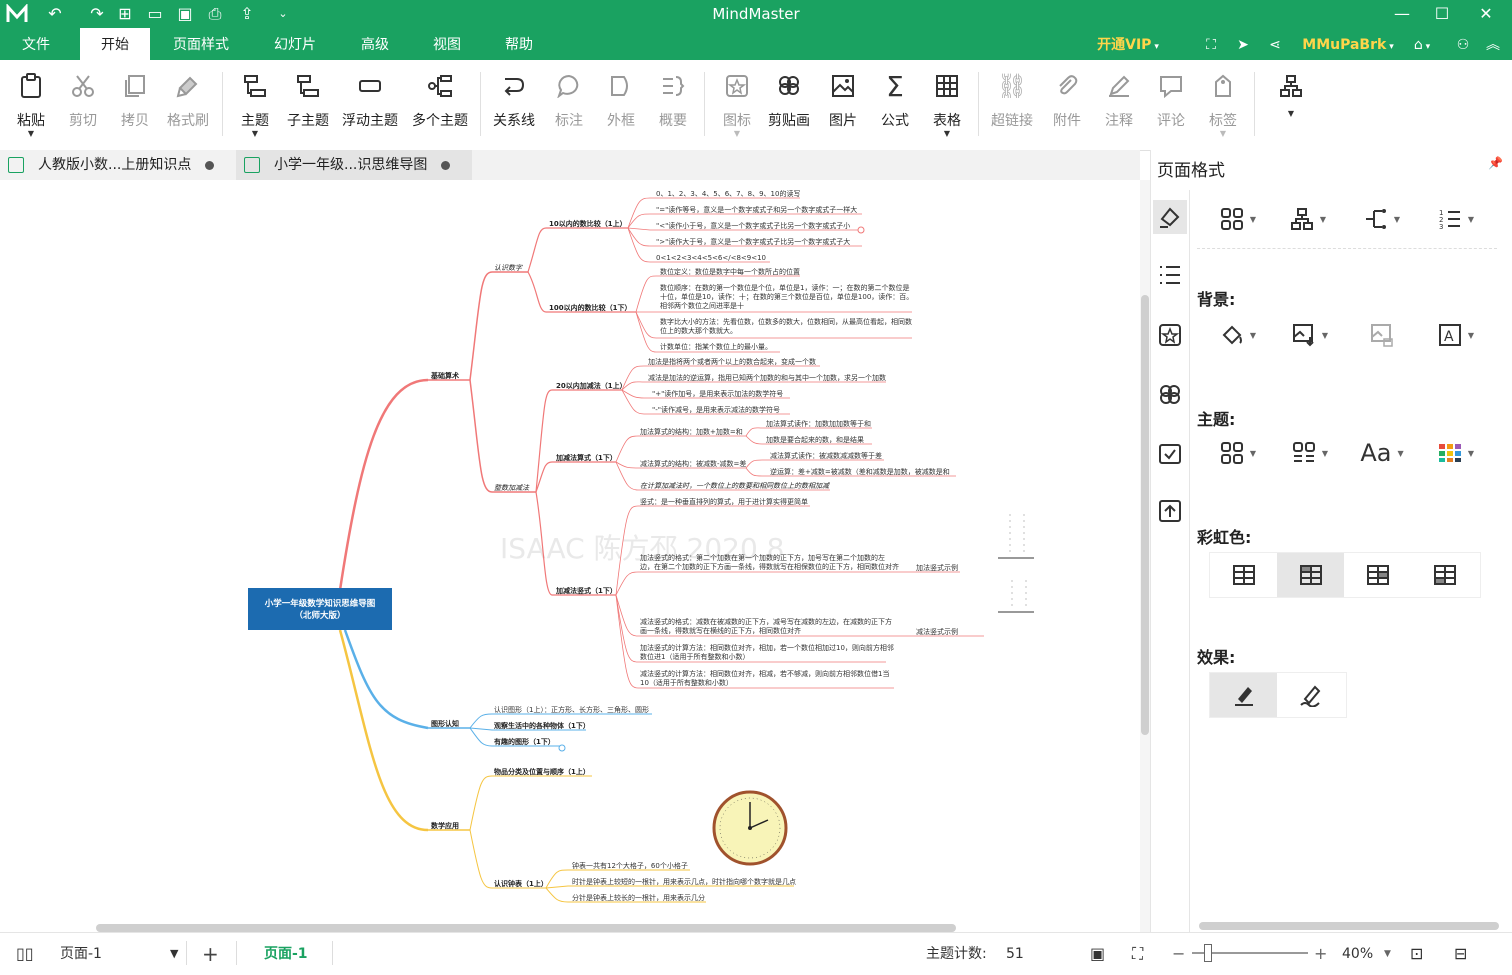  Describe the element at coordinates (542, 771) in the screenshot. I see `node-classify: 物品分类及位置与顺序（1上）` at that location.